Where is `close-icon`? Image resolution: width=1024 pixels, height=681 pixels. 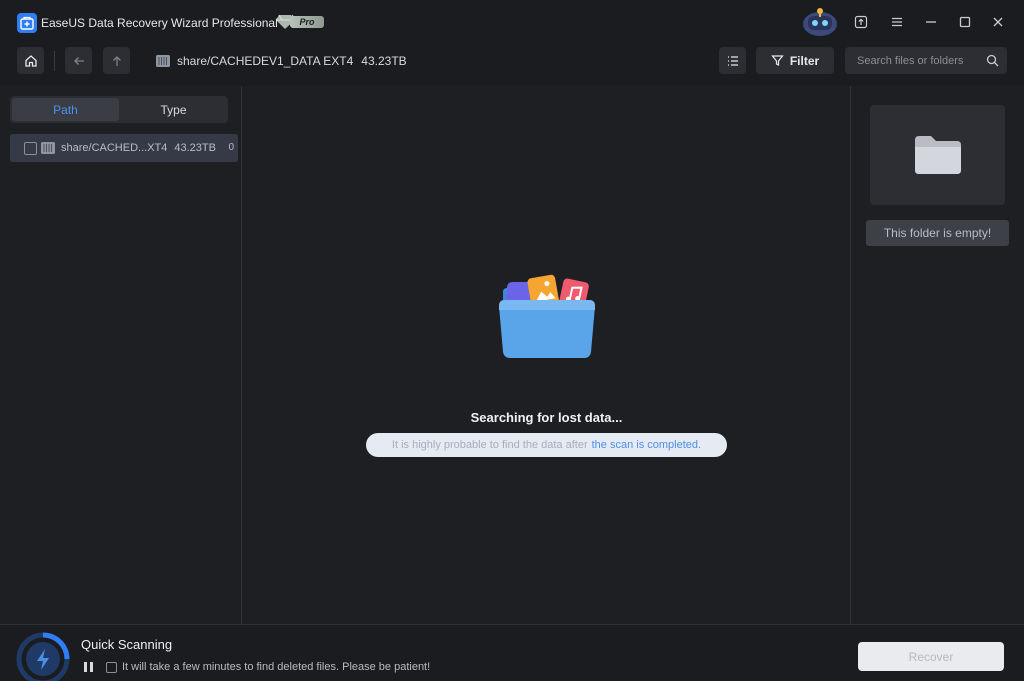
close-icon is located at coordinates (998, 22).